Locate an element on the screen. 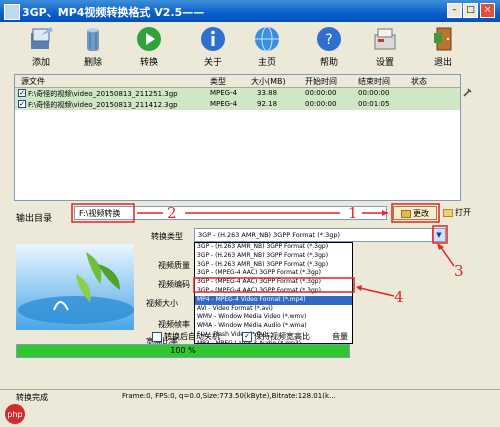  wrench-icon is located at coordinates (467, 92).